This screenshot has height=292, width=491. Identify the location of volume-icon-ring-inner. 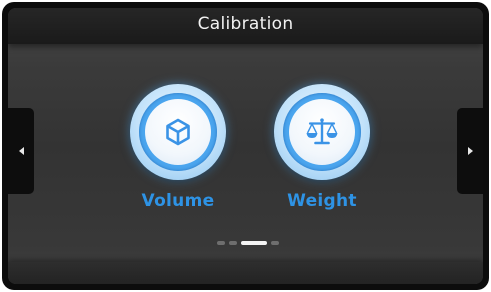
(178, 132).